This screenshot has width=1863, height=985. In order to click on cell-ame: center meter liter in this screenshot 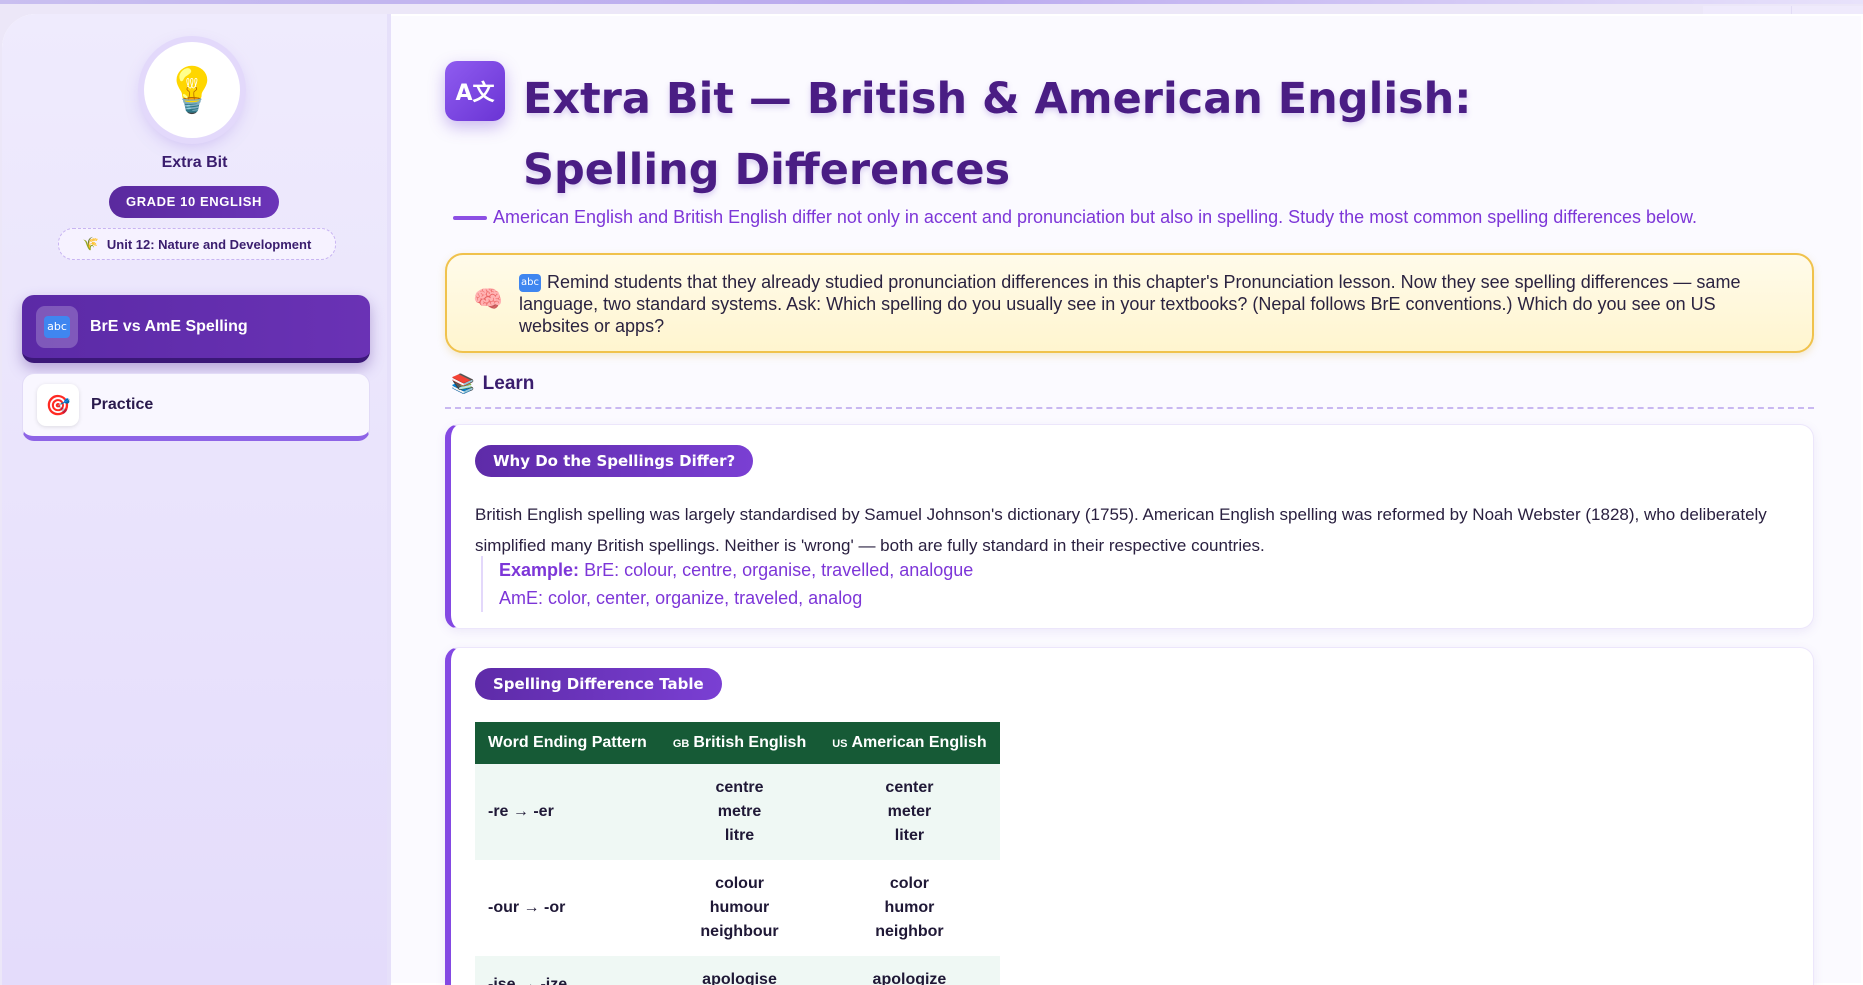, I will do `click(909, 812)`.